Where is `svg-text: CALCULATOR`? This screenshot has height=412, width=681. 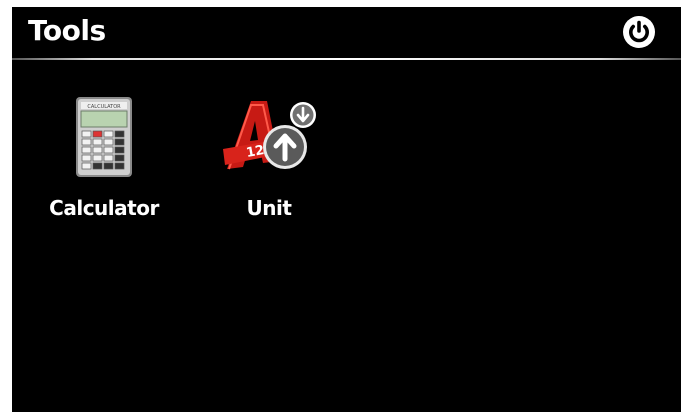
svg-text: CALCULATOR is located at coordinates (104, 107).